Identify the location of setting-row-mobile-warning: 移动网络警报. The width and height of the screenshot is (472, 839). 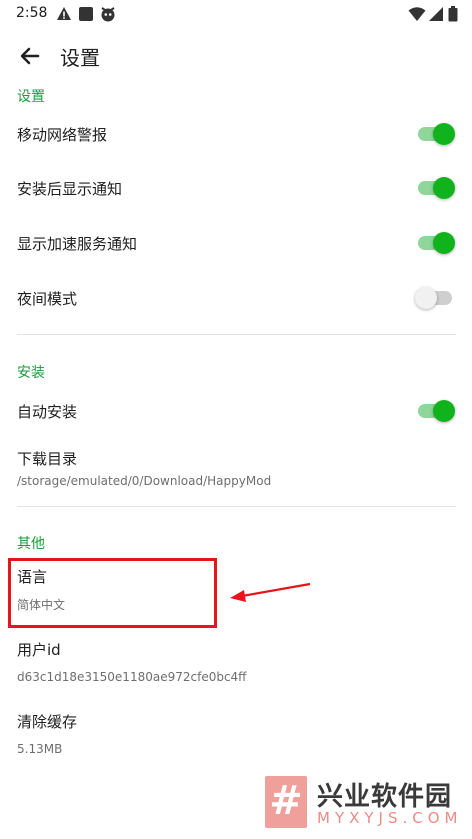
(236, 133).